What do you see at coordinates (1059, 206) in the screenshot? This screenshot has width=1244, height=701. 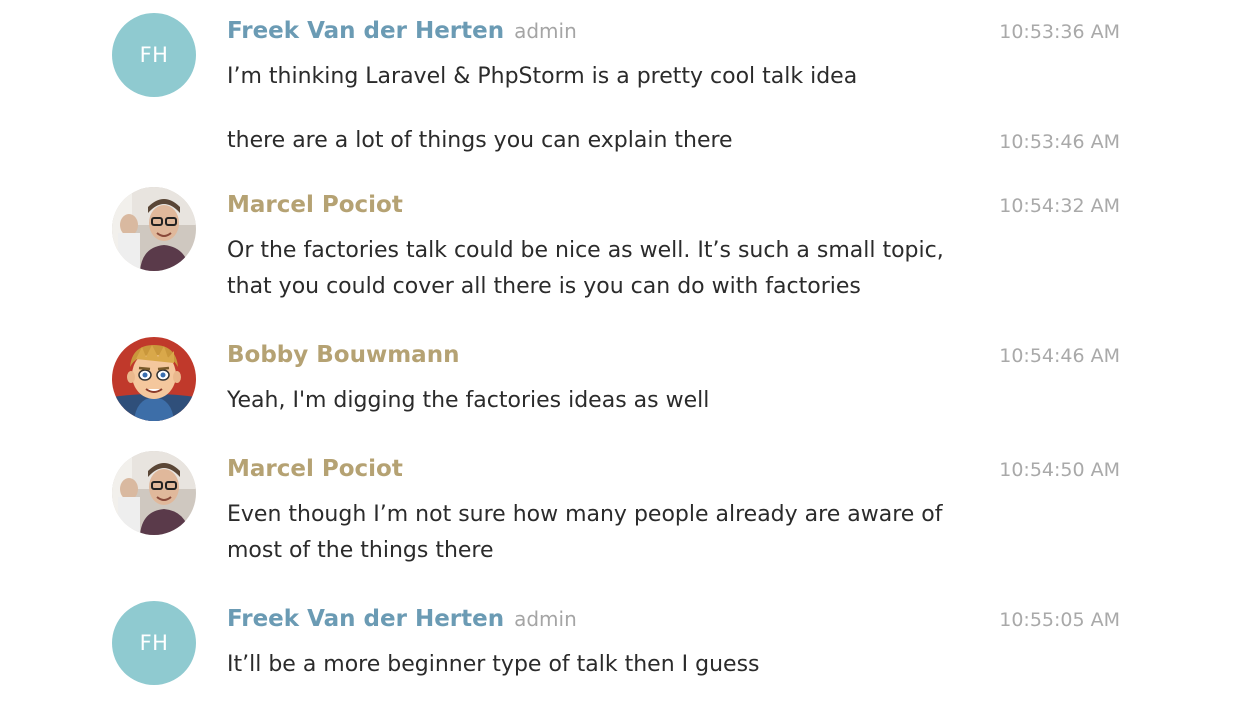 I see `message-time: 10:54:32 AM` at bounding box center [1059, 206].